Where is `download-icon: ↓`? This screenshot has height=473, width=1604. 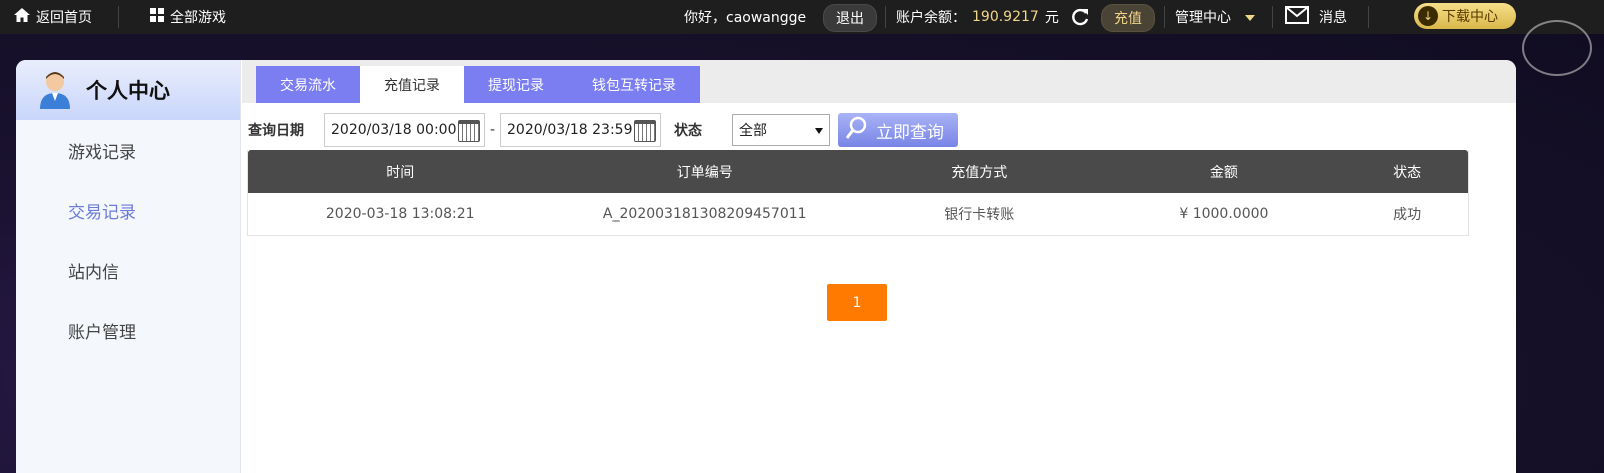
download-icon: ↓ is located at coordinates (1428, 16).